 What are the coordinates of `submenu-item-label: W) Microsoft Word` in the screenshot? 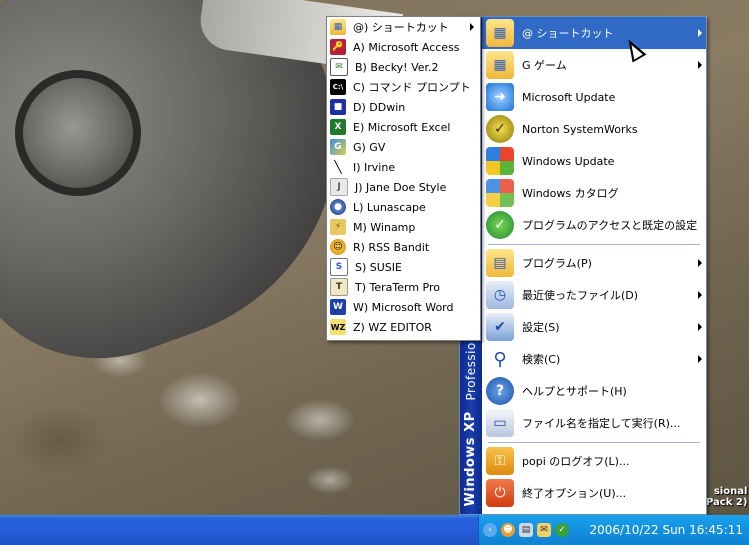 It's located at (403, 307).